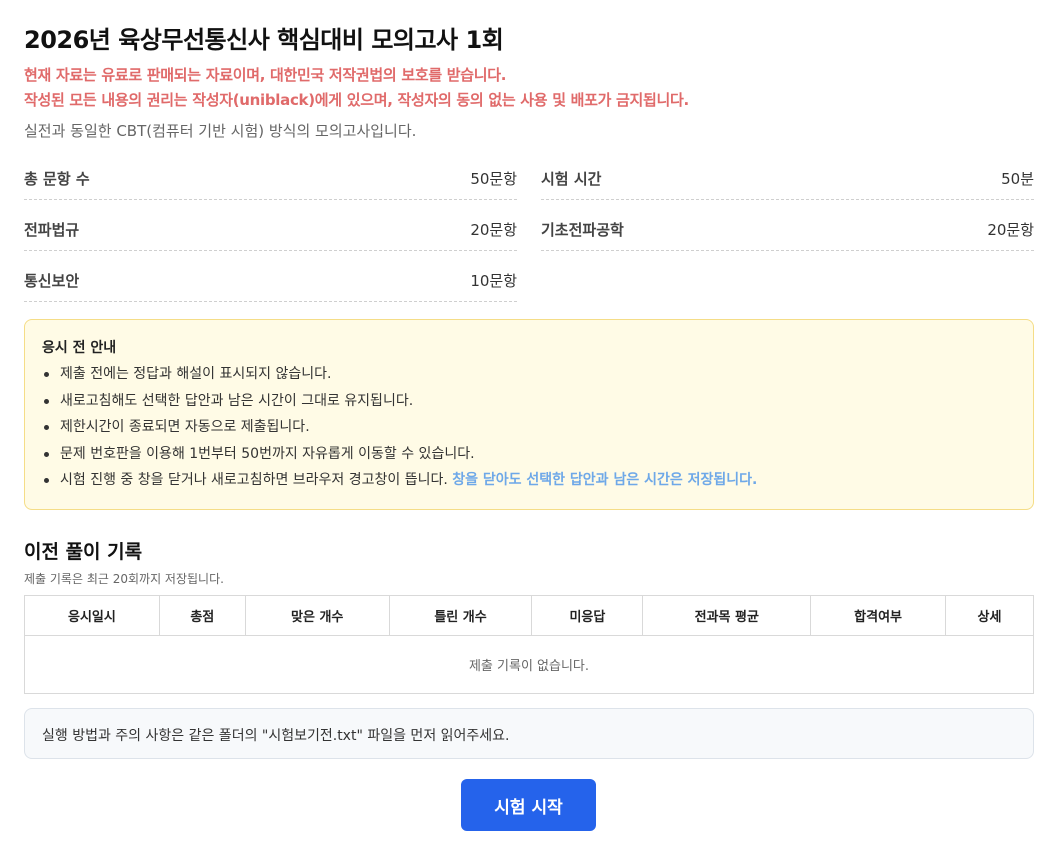  I want to click on notice-item-text: 시험 진행 중 창을 닫거나 새로고침하면 브라우저 경고창이 뜹니다., so click(254, 480).